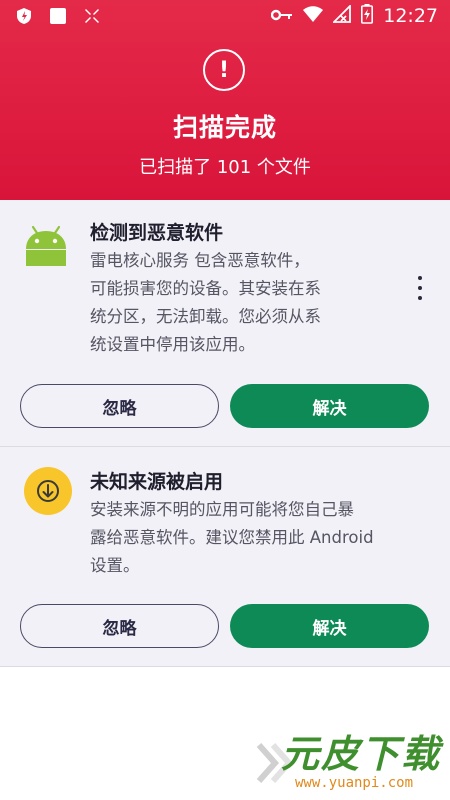  What do you see at coordinates (115, 565) in the screenshot?
I see `description-line: 设置。` at bounding box center [115, 565].